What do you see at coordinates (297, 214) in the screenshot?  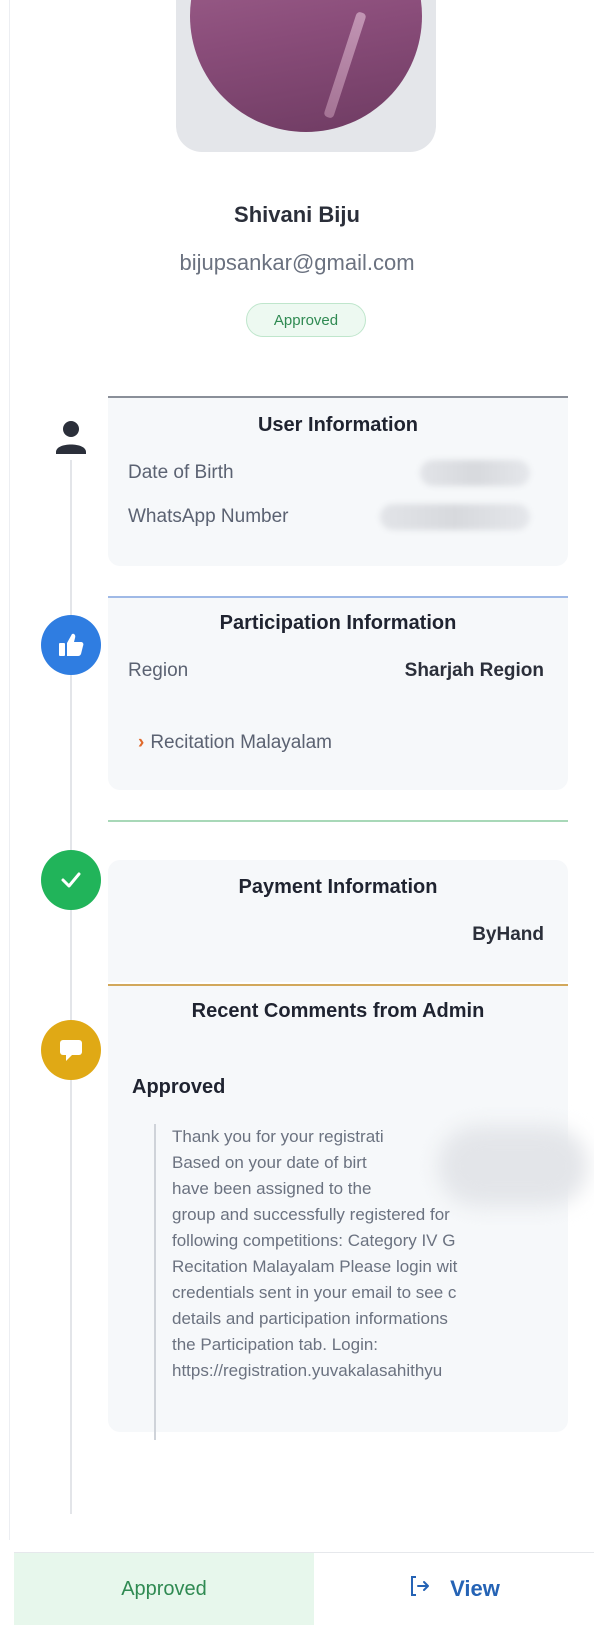 I see `profile-name: Shivani Biju` at bounding box center [297, 214].